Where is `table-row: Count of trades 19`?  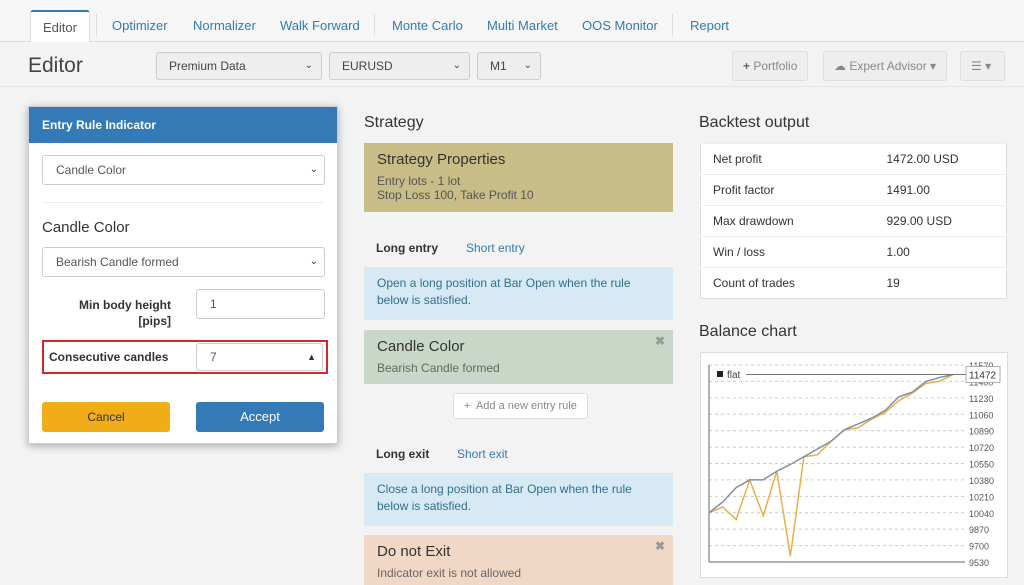
table-row: Count of trades 19 is located at coordinates (853, 283).